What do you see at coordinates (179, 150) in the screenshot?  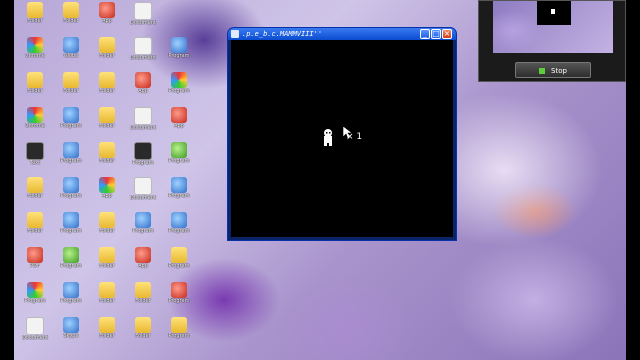 I see `green-icon` at bounding box center [179, 150].